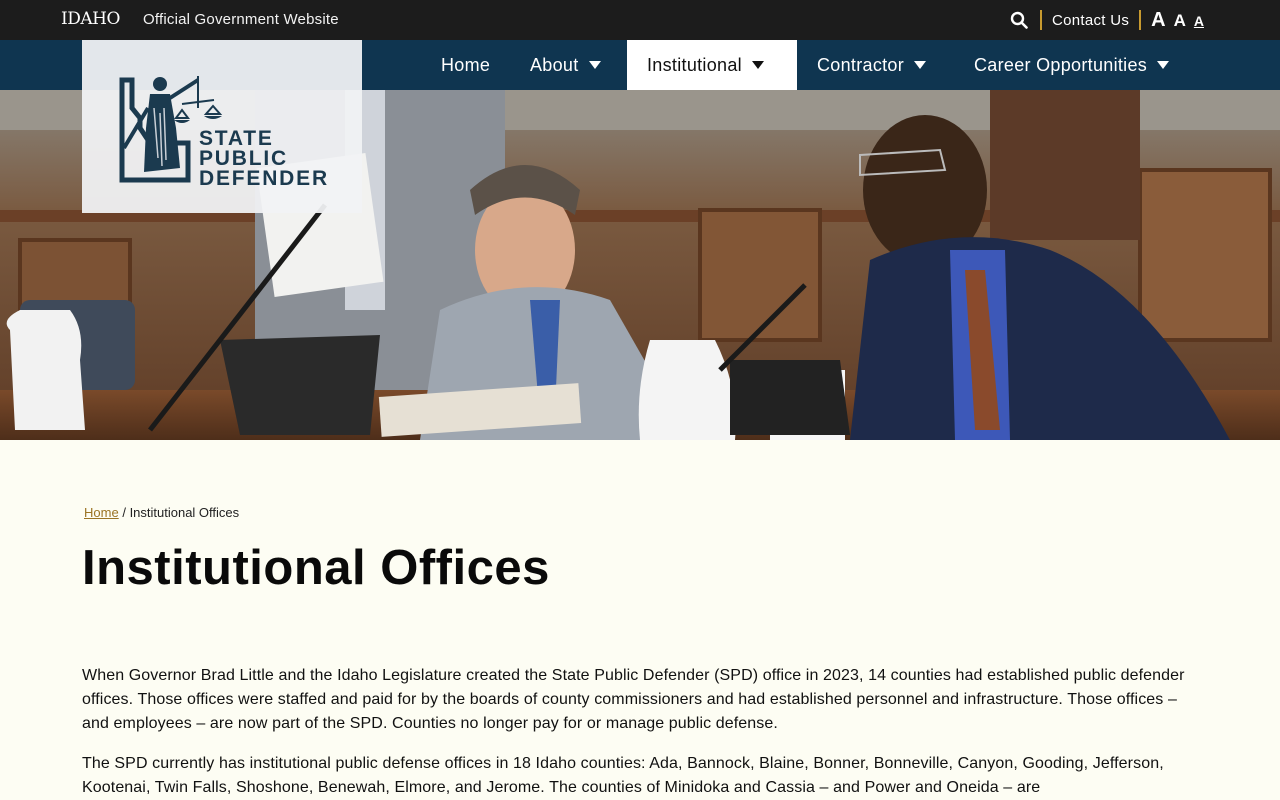 Image resolution: width=1280 pixels, height=800 pixels. I want to click on nav-item-career-opportunities: Career Opportunities, so click(1072, 65).